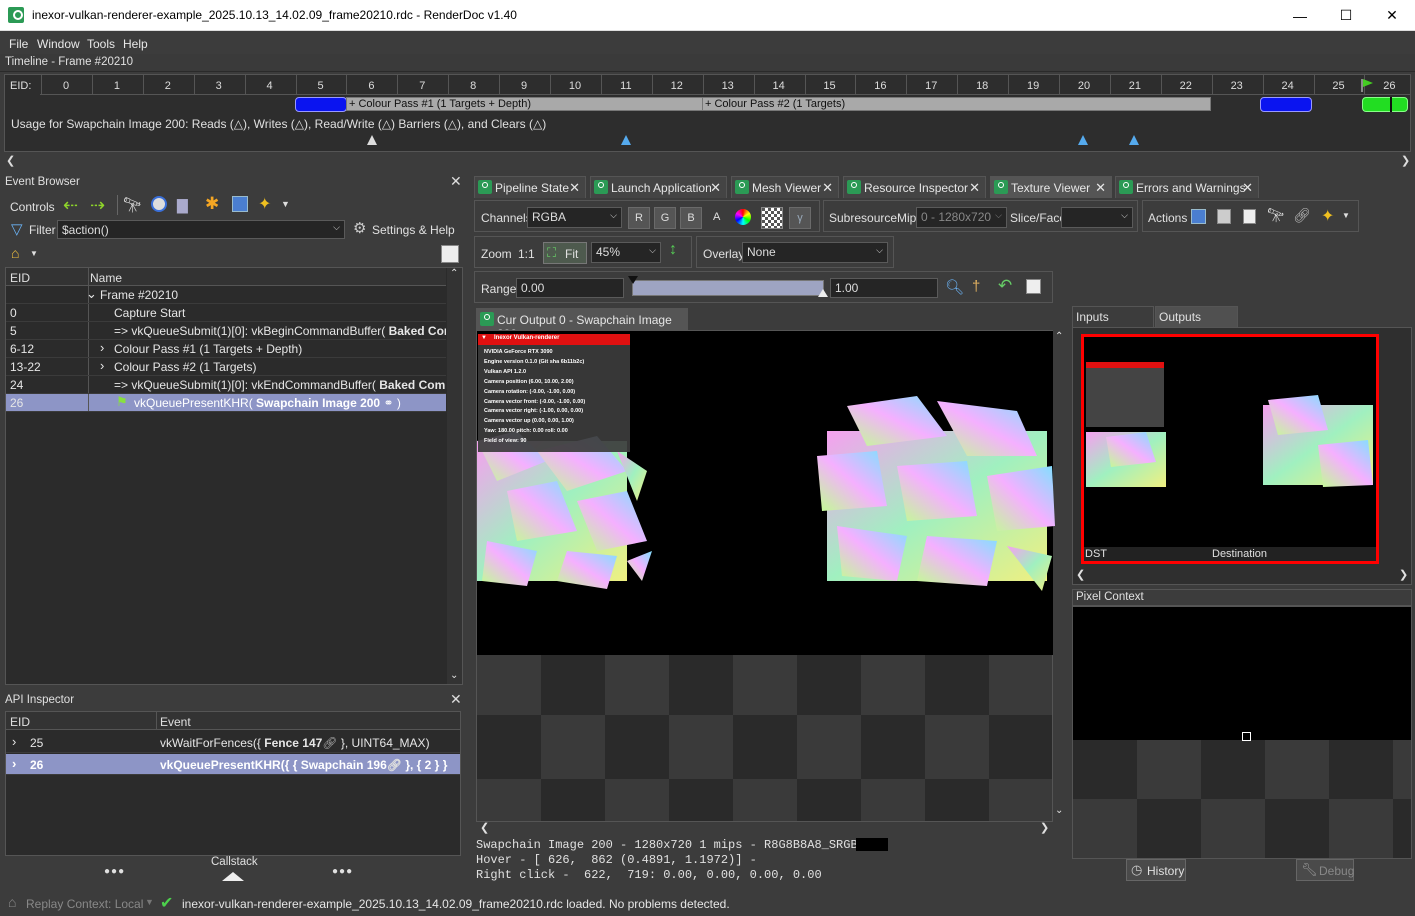 This screenshot has width=1415, height=916. What do you see at coordinates (772, 218) in the screenshot?
I see `checkerboard-icon` at bounding box center [772, 218].